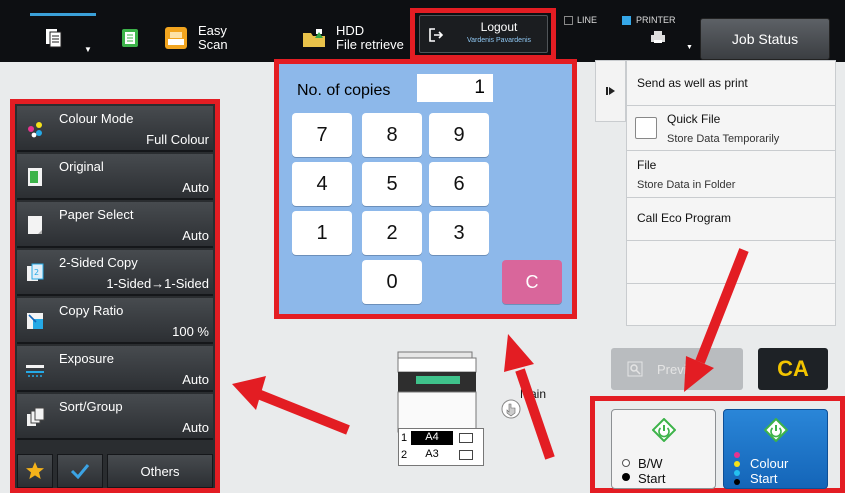  Describe the element at coordinates (36, 416) in the screenshot. I see `sort-group-icon` at that location.